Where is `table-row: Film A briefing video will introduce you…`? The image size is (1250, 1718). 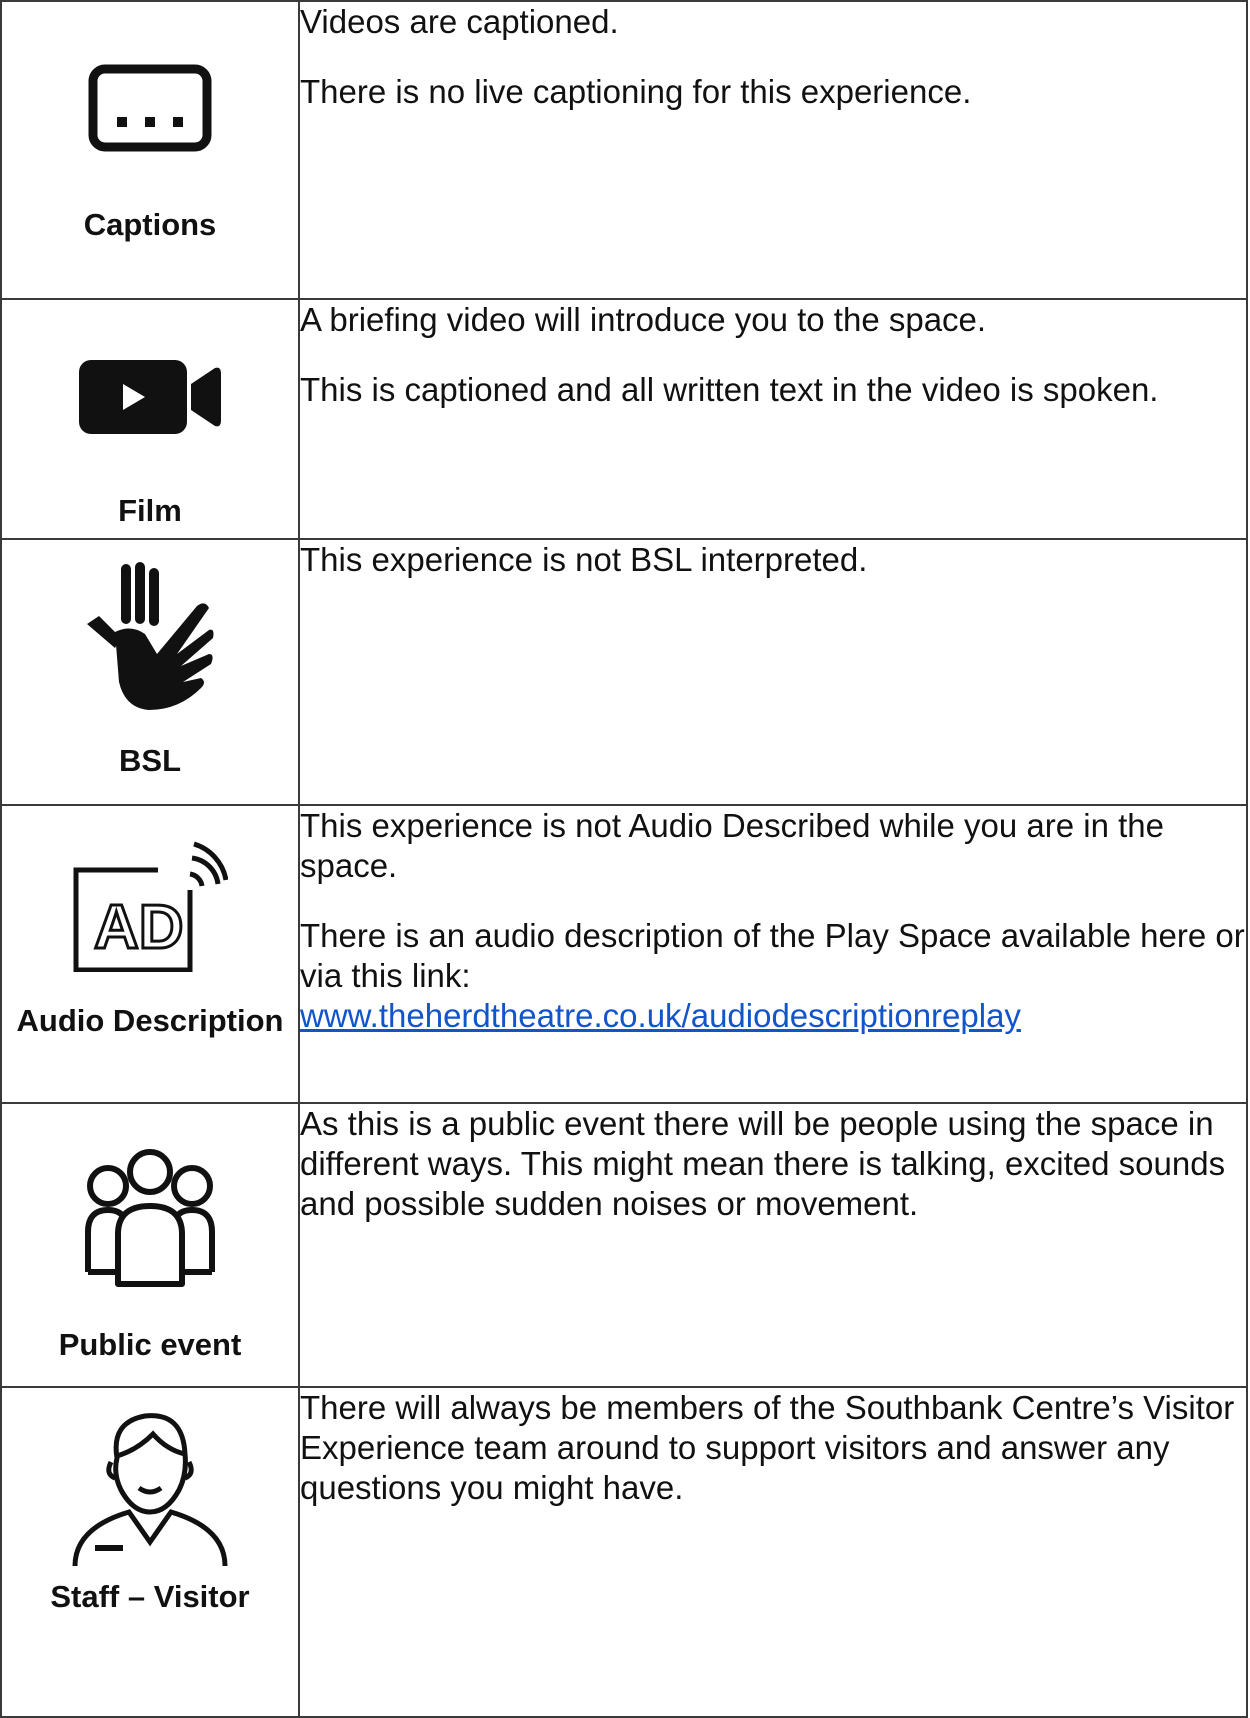
table-row: Film A briefing video will introduce you… is located at coordinates (624, 419).